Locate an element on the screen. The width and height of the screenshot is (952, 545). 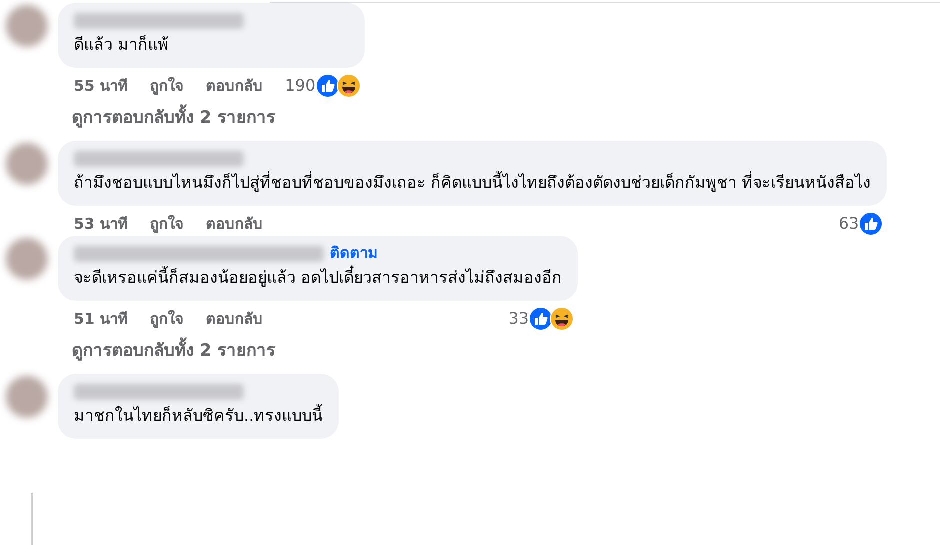
timestamp-link: 51 นาที is located at coordinates (101, 319).